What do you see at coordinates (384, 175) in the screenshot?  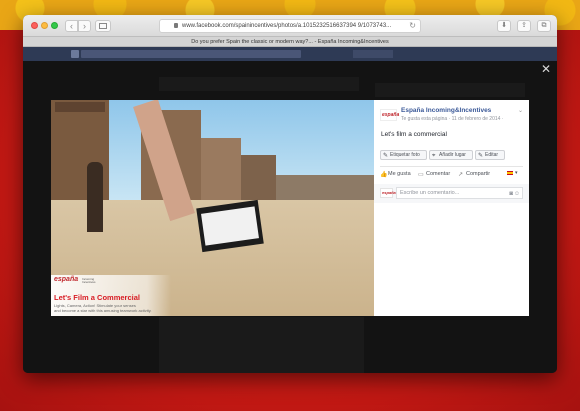 I see `thumbs-up-icon: 👍` at bounding box center [384, 175].